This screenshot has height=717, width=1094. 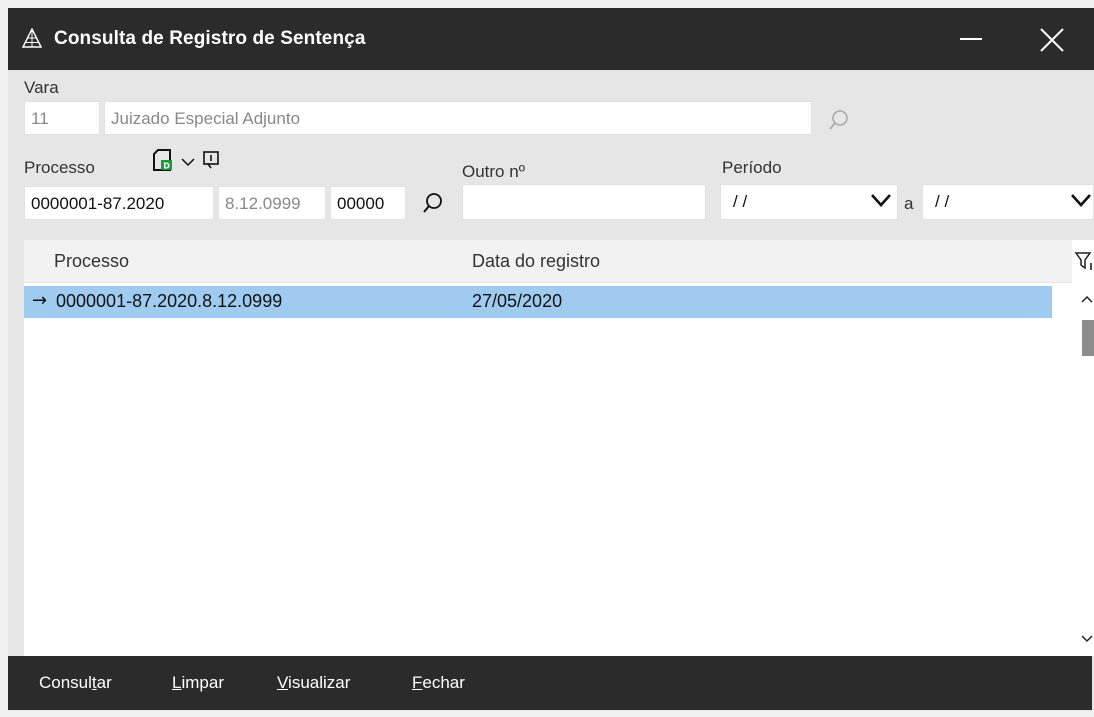 I want to click on consultar-button: Consultar, so click(x=75, y=683).